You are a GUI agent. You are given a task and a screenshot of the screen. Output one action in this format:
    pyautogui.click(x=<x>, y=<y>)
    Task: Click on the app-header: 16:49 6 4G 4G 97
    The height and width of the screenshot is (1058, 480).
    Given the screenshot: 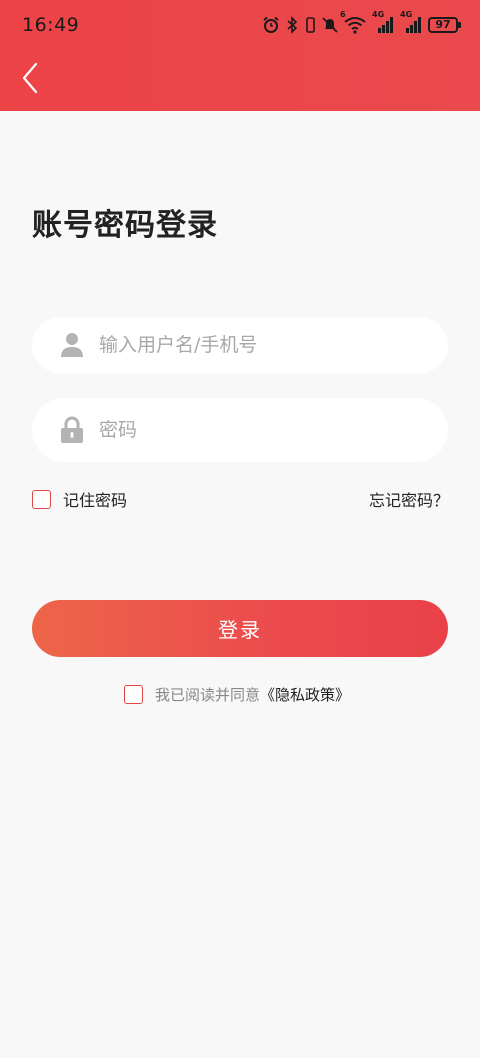 What is the action you would take?
    pyautogui.click(x=240, y=55)
    